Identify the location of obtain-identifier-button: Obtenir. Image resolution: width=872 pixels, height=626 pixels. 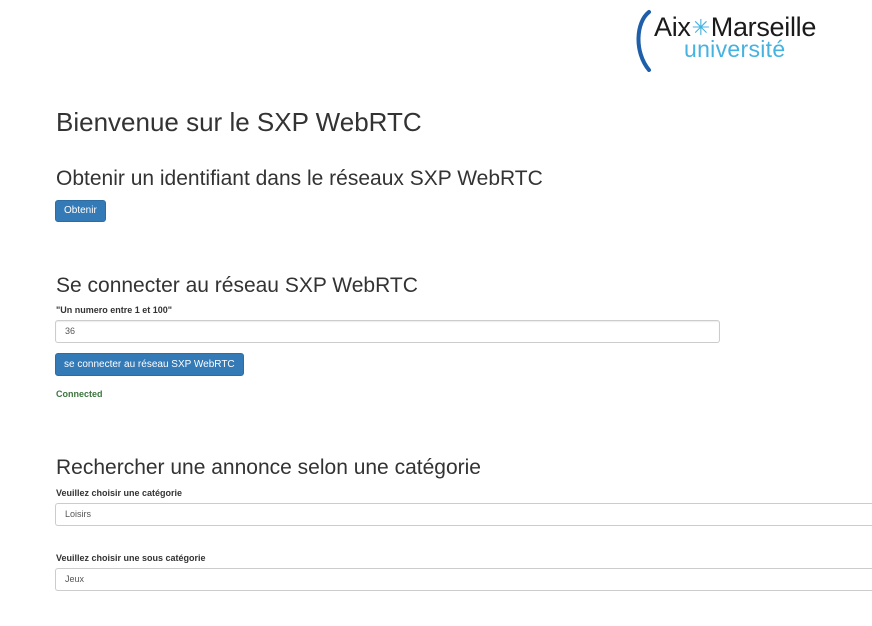
(80, 211).